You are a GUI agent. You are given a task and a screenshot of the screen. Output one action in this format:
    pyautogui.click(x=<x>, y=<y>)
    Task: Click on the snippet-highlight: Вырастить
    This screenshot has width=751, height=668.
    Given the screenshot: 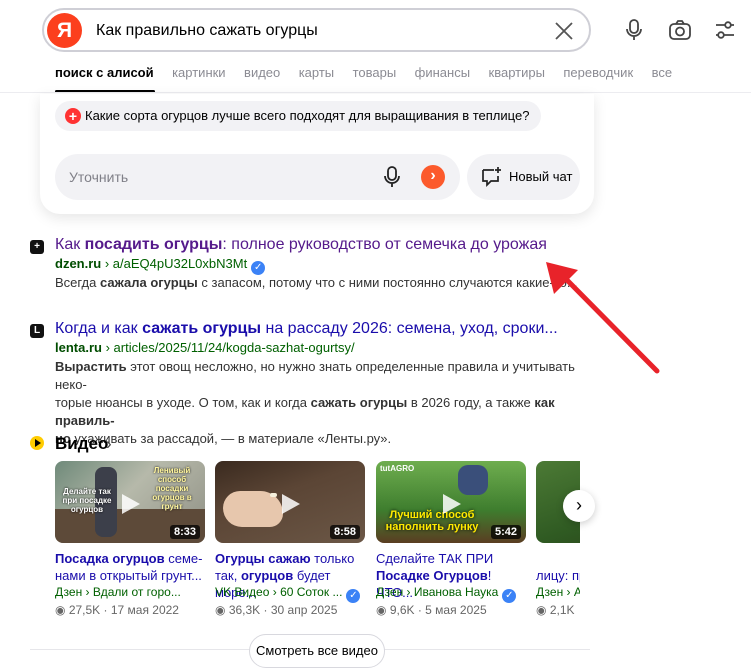 What is the action you would take?
    pyautogui.click(x=91, y=366)
    